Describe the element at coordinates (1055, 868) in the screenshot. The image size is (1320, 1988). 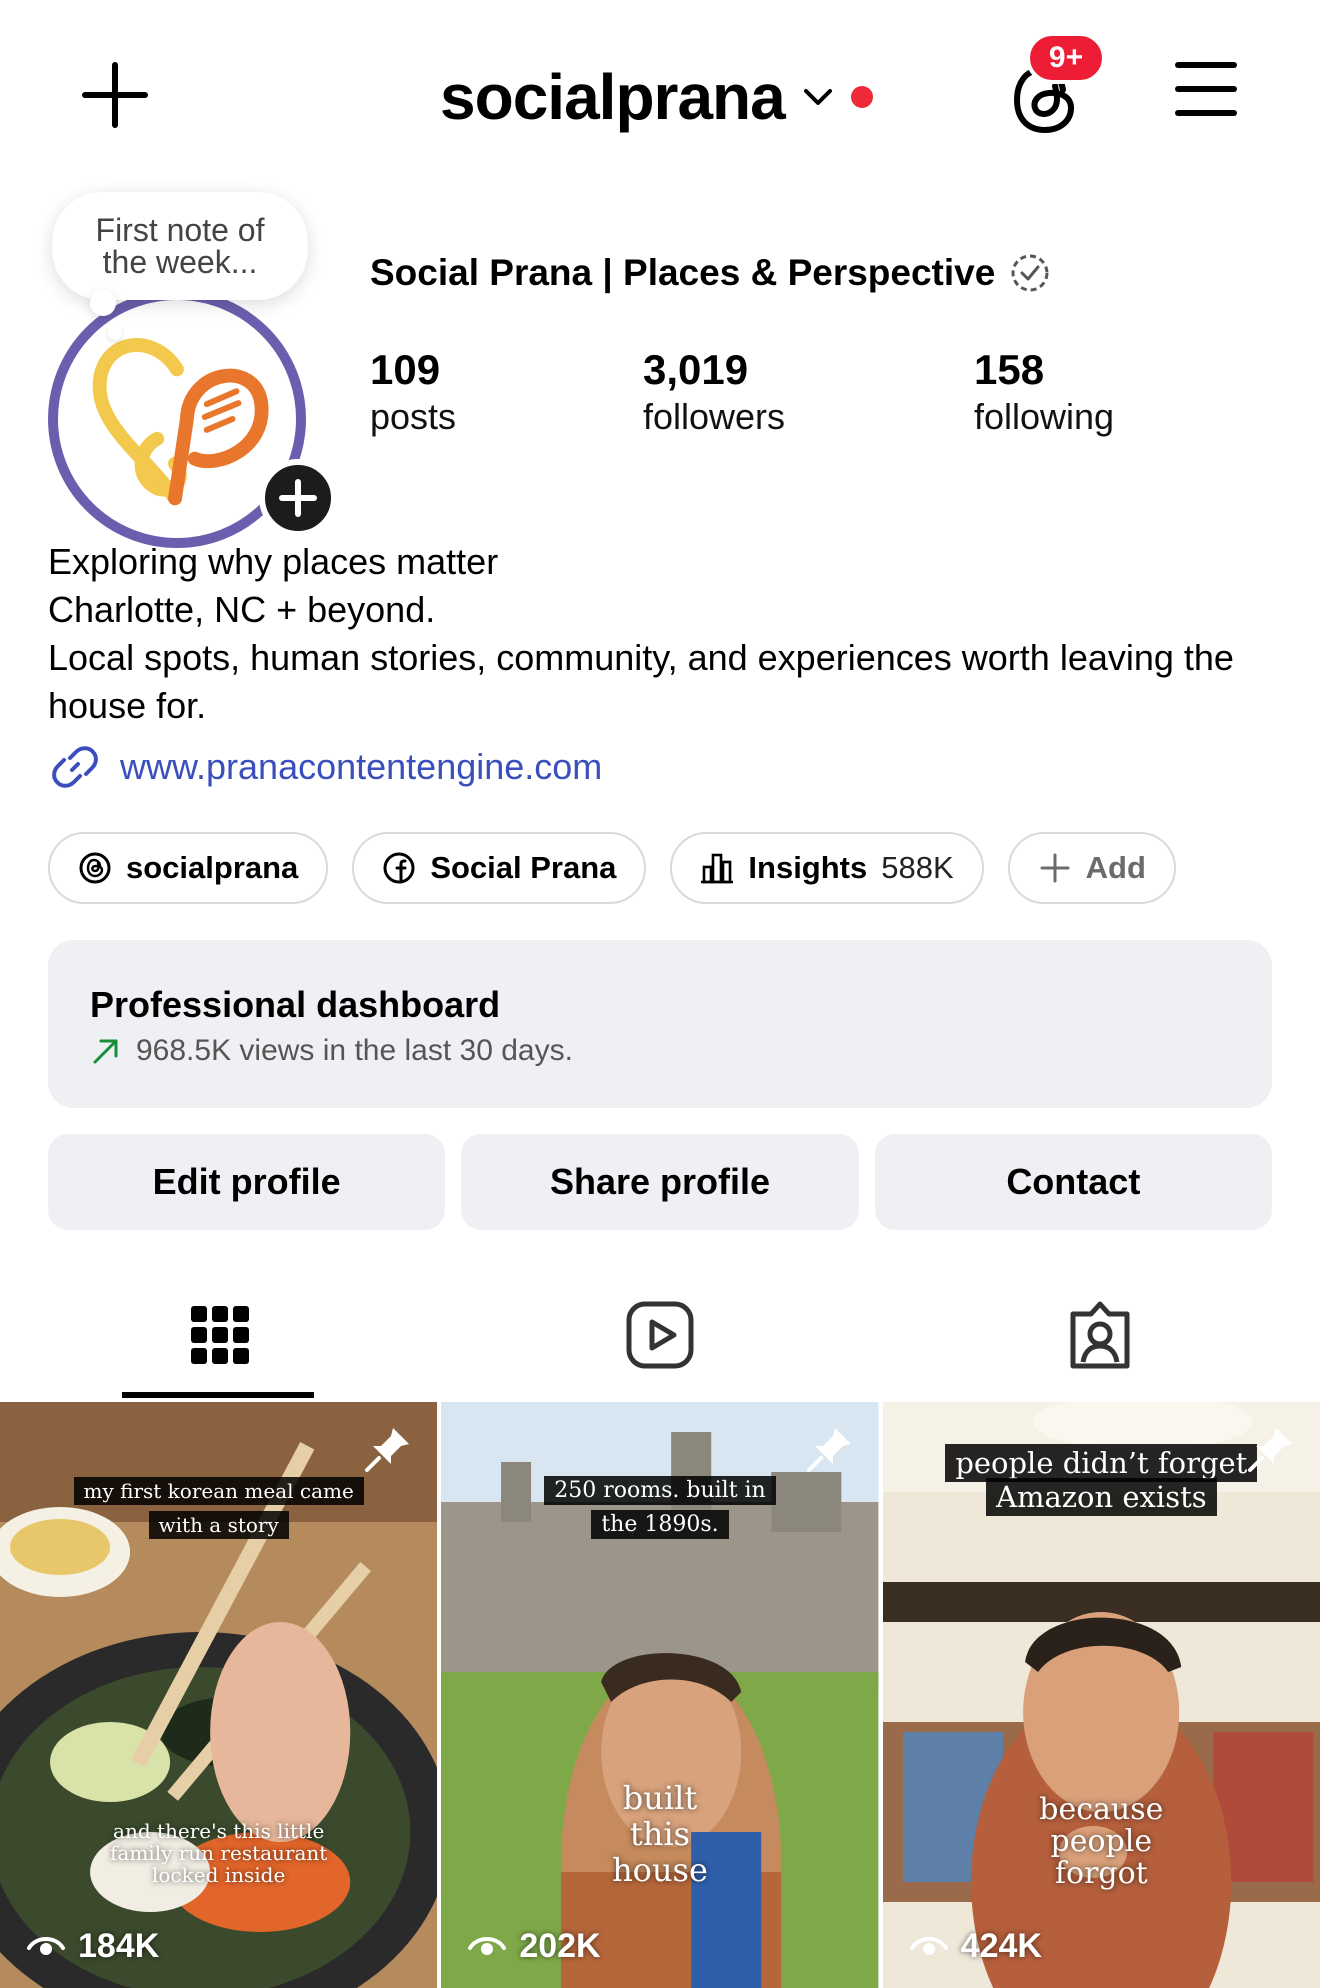
I see `plus-icon` at that location.